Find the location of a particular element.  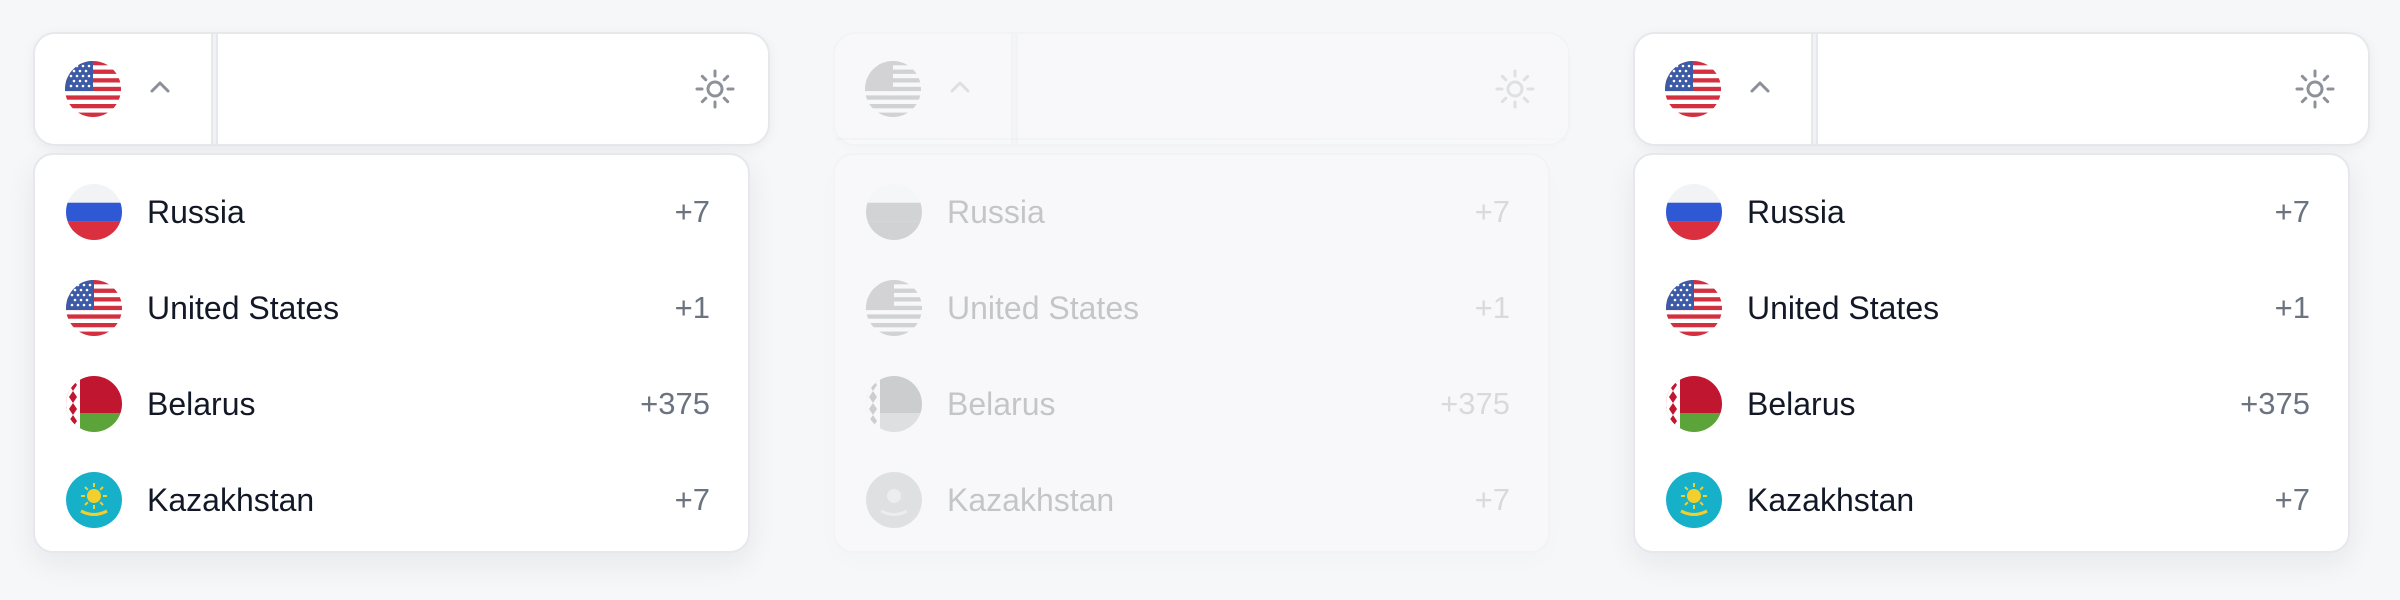

transition-line is located at coordinates (1201, 139).